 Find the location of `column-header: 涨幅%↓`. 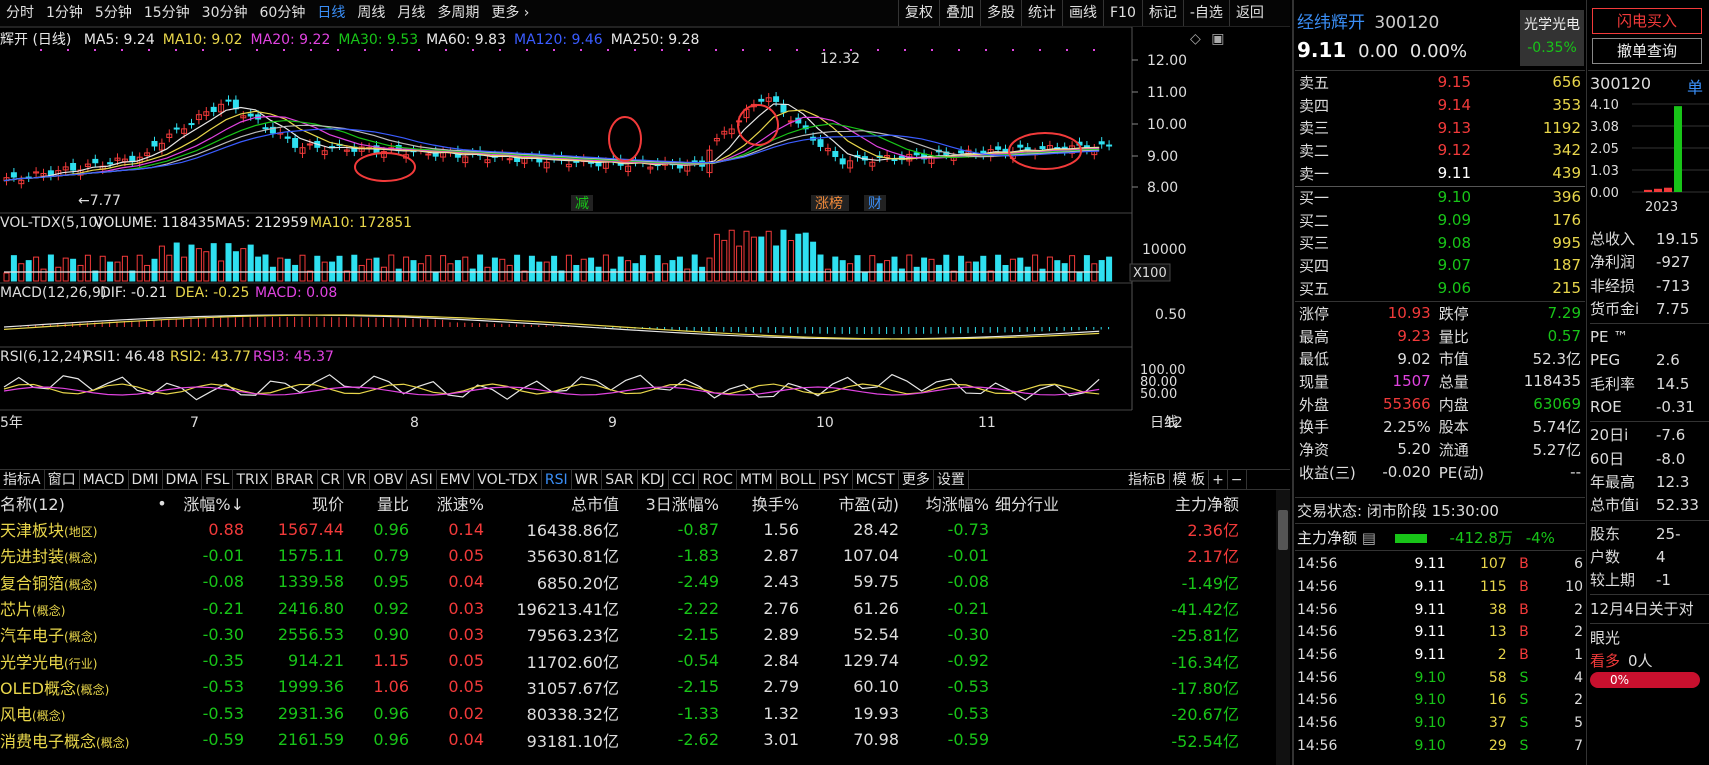

column-header: 涨幅%↓ is located at coordinates (215, 503).